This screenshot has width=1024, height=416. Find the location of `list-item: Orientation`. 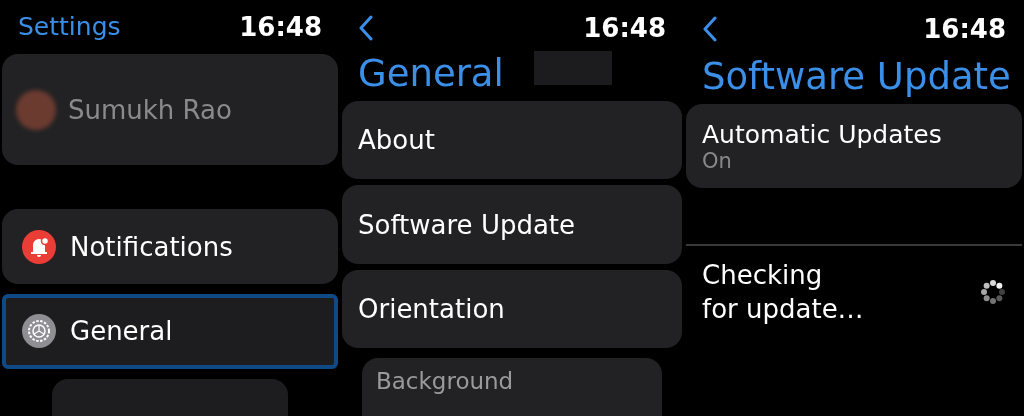

list-item: Orientation is located at coordinates (512, 308).